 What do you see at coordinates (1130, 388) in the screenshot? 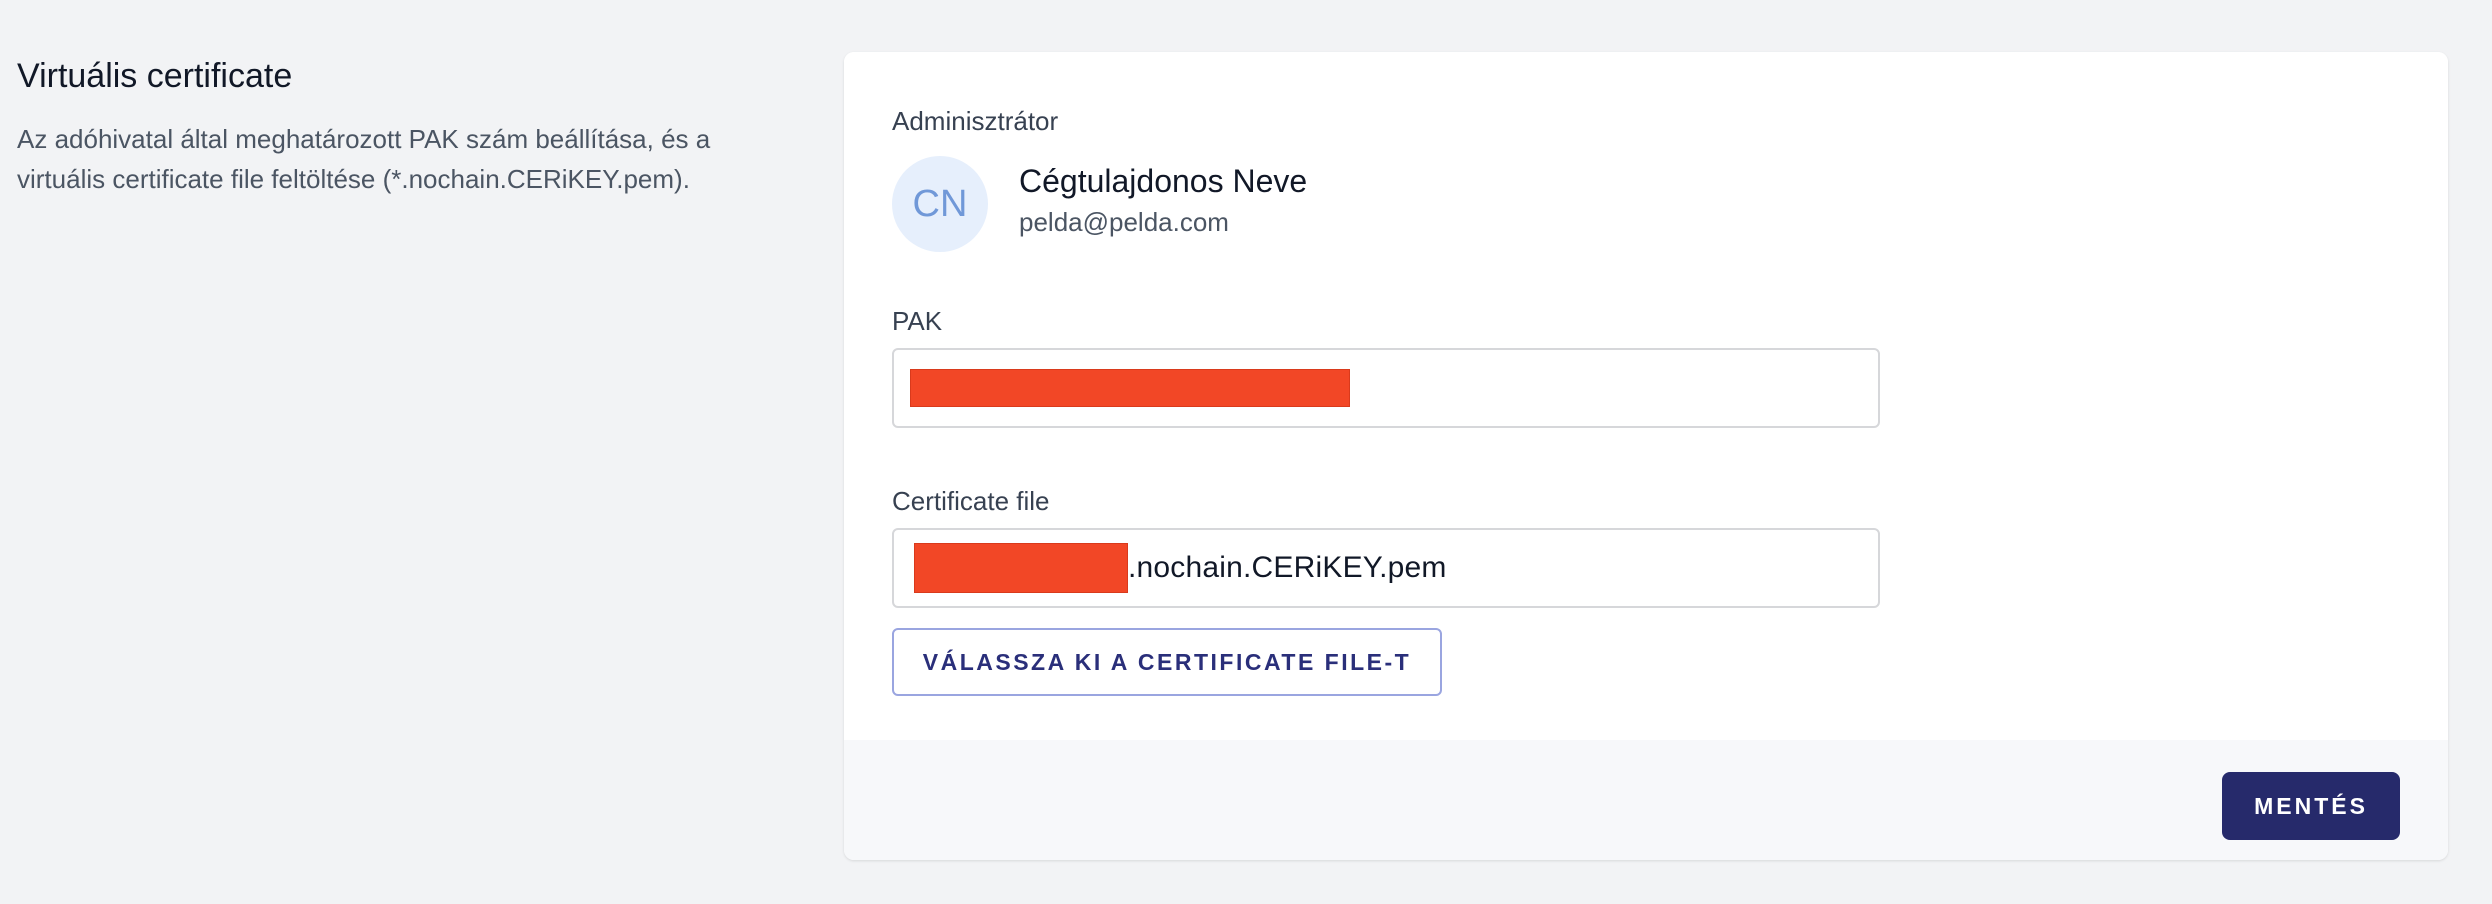
I see `redacted-pak-value` at bounding box center [1130, 388].